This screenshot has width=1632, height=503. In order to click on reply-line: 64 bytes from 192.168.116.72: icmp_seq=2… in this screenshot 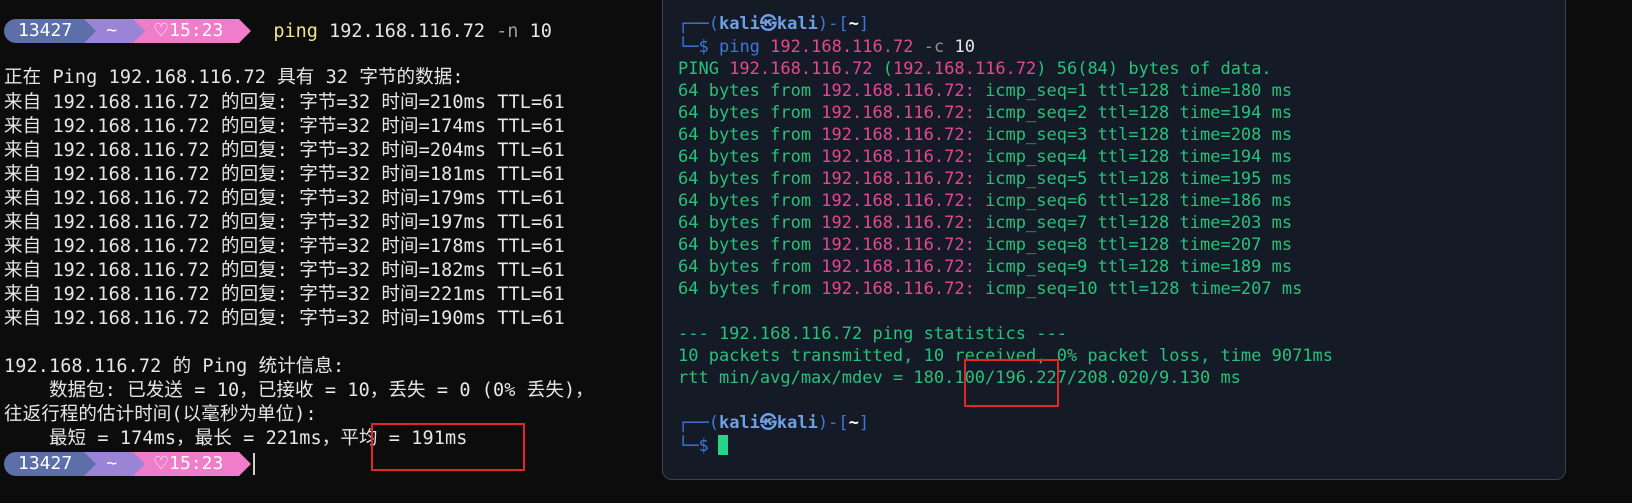, I will do `click(985, 113)`.